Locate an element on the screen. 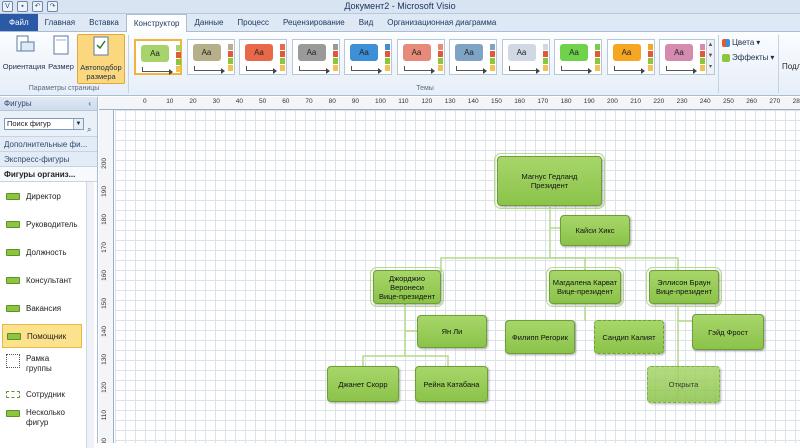  autofit-button: Автоподбор размера is located at coordinates (101, 59).